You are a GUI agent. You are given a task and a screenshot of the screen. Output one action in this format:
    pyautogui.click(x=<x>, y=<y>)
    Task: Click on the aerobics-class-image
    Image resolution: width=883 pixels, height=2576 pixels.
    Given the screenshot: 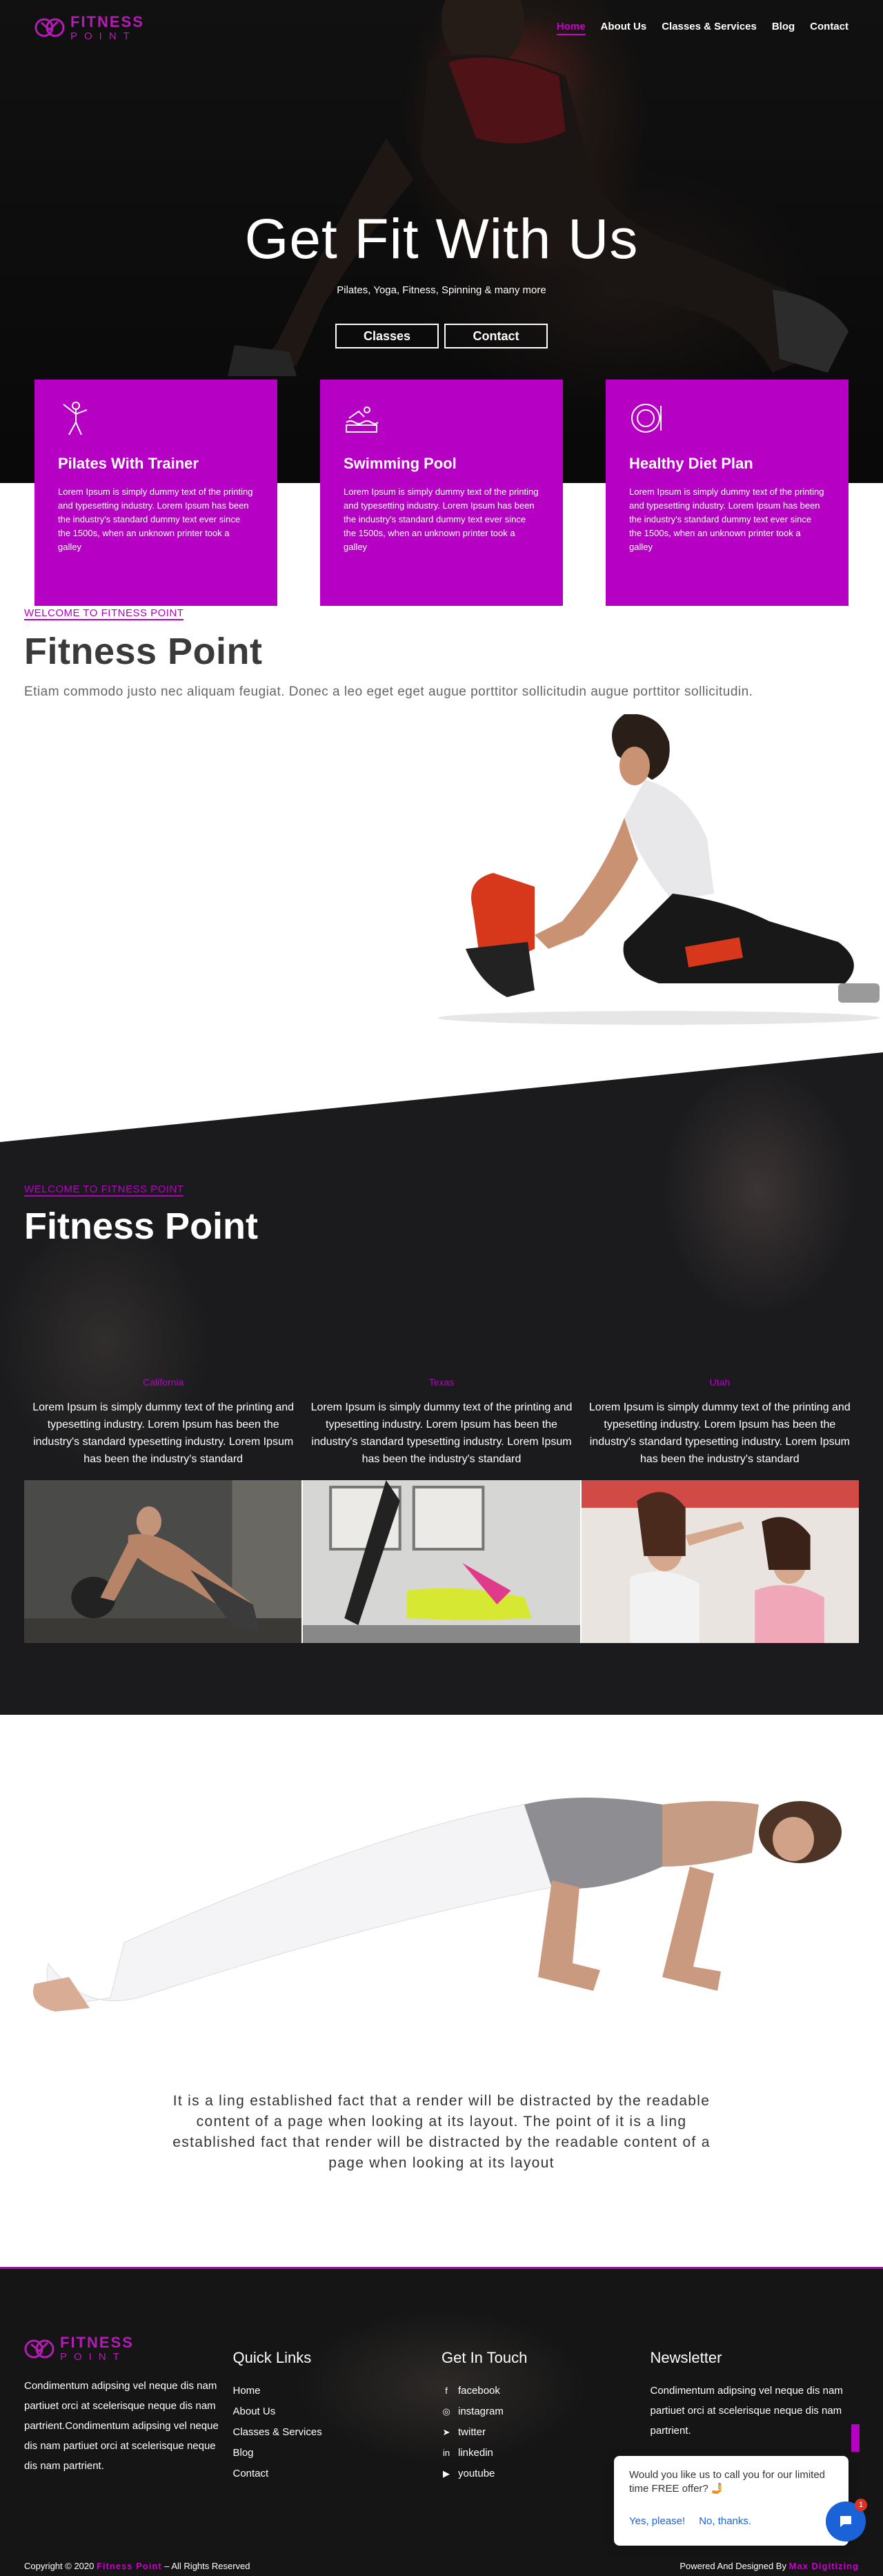 What is the action you would take?
    pyautogui.click(x=720, y=1561)
    